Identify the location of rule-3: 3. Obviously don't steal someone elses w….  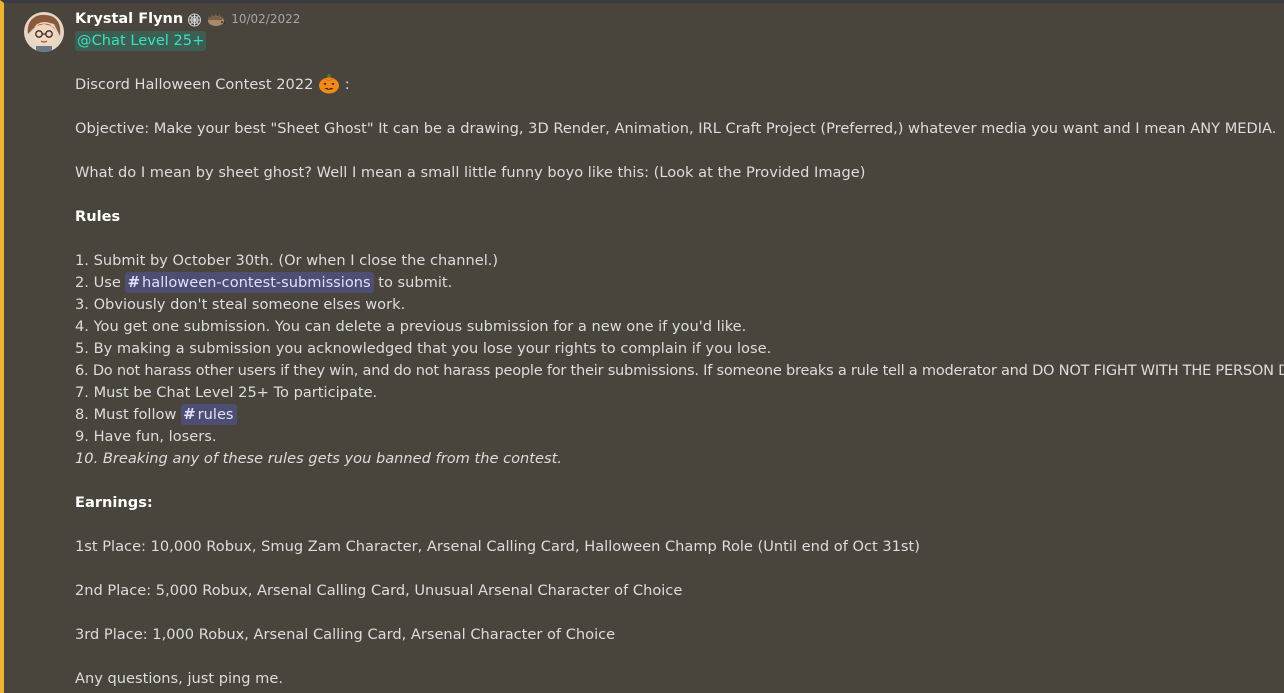
(240, 304).